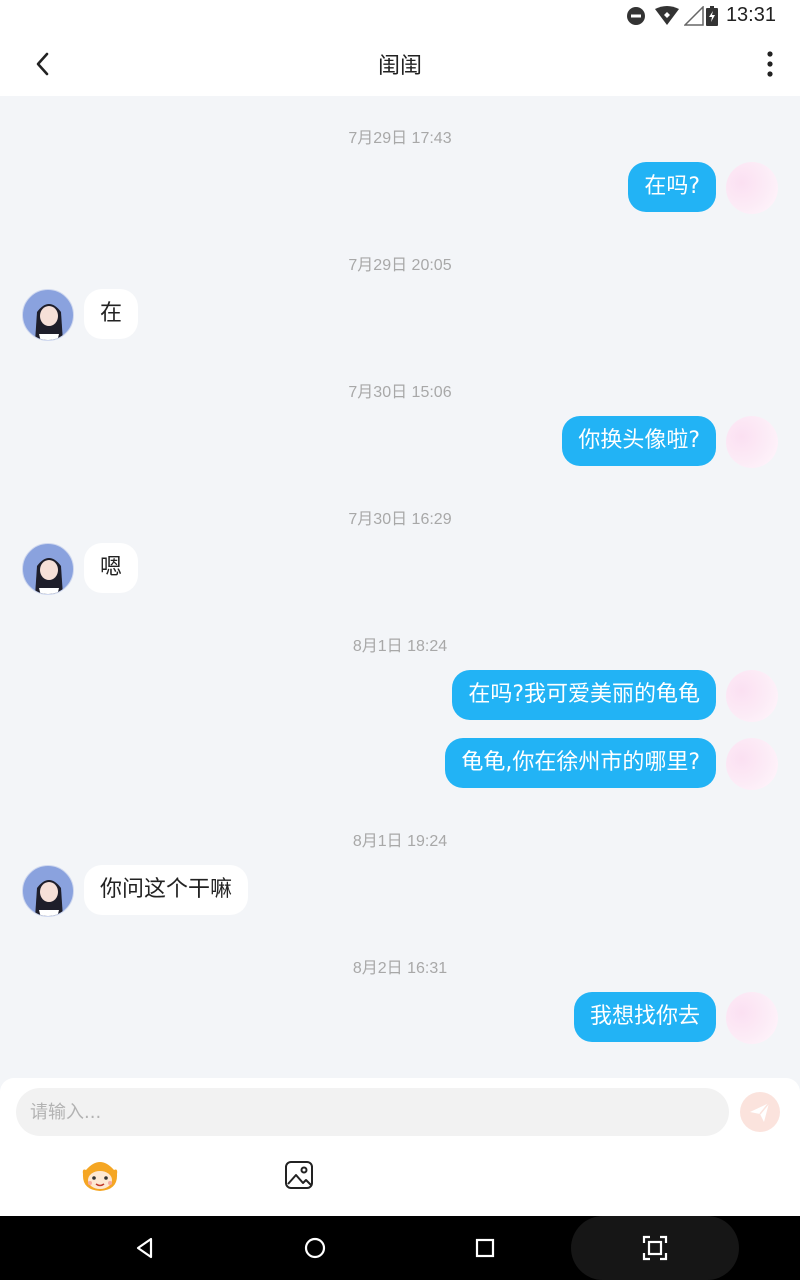  I want to click on message-timestamp: 7月30日 16:29, so click(400, 519).